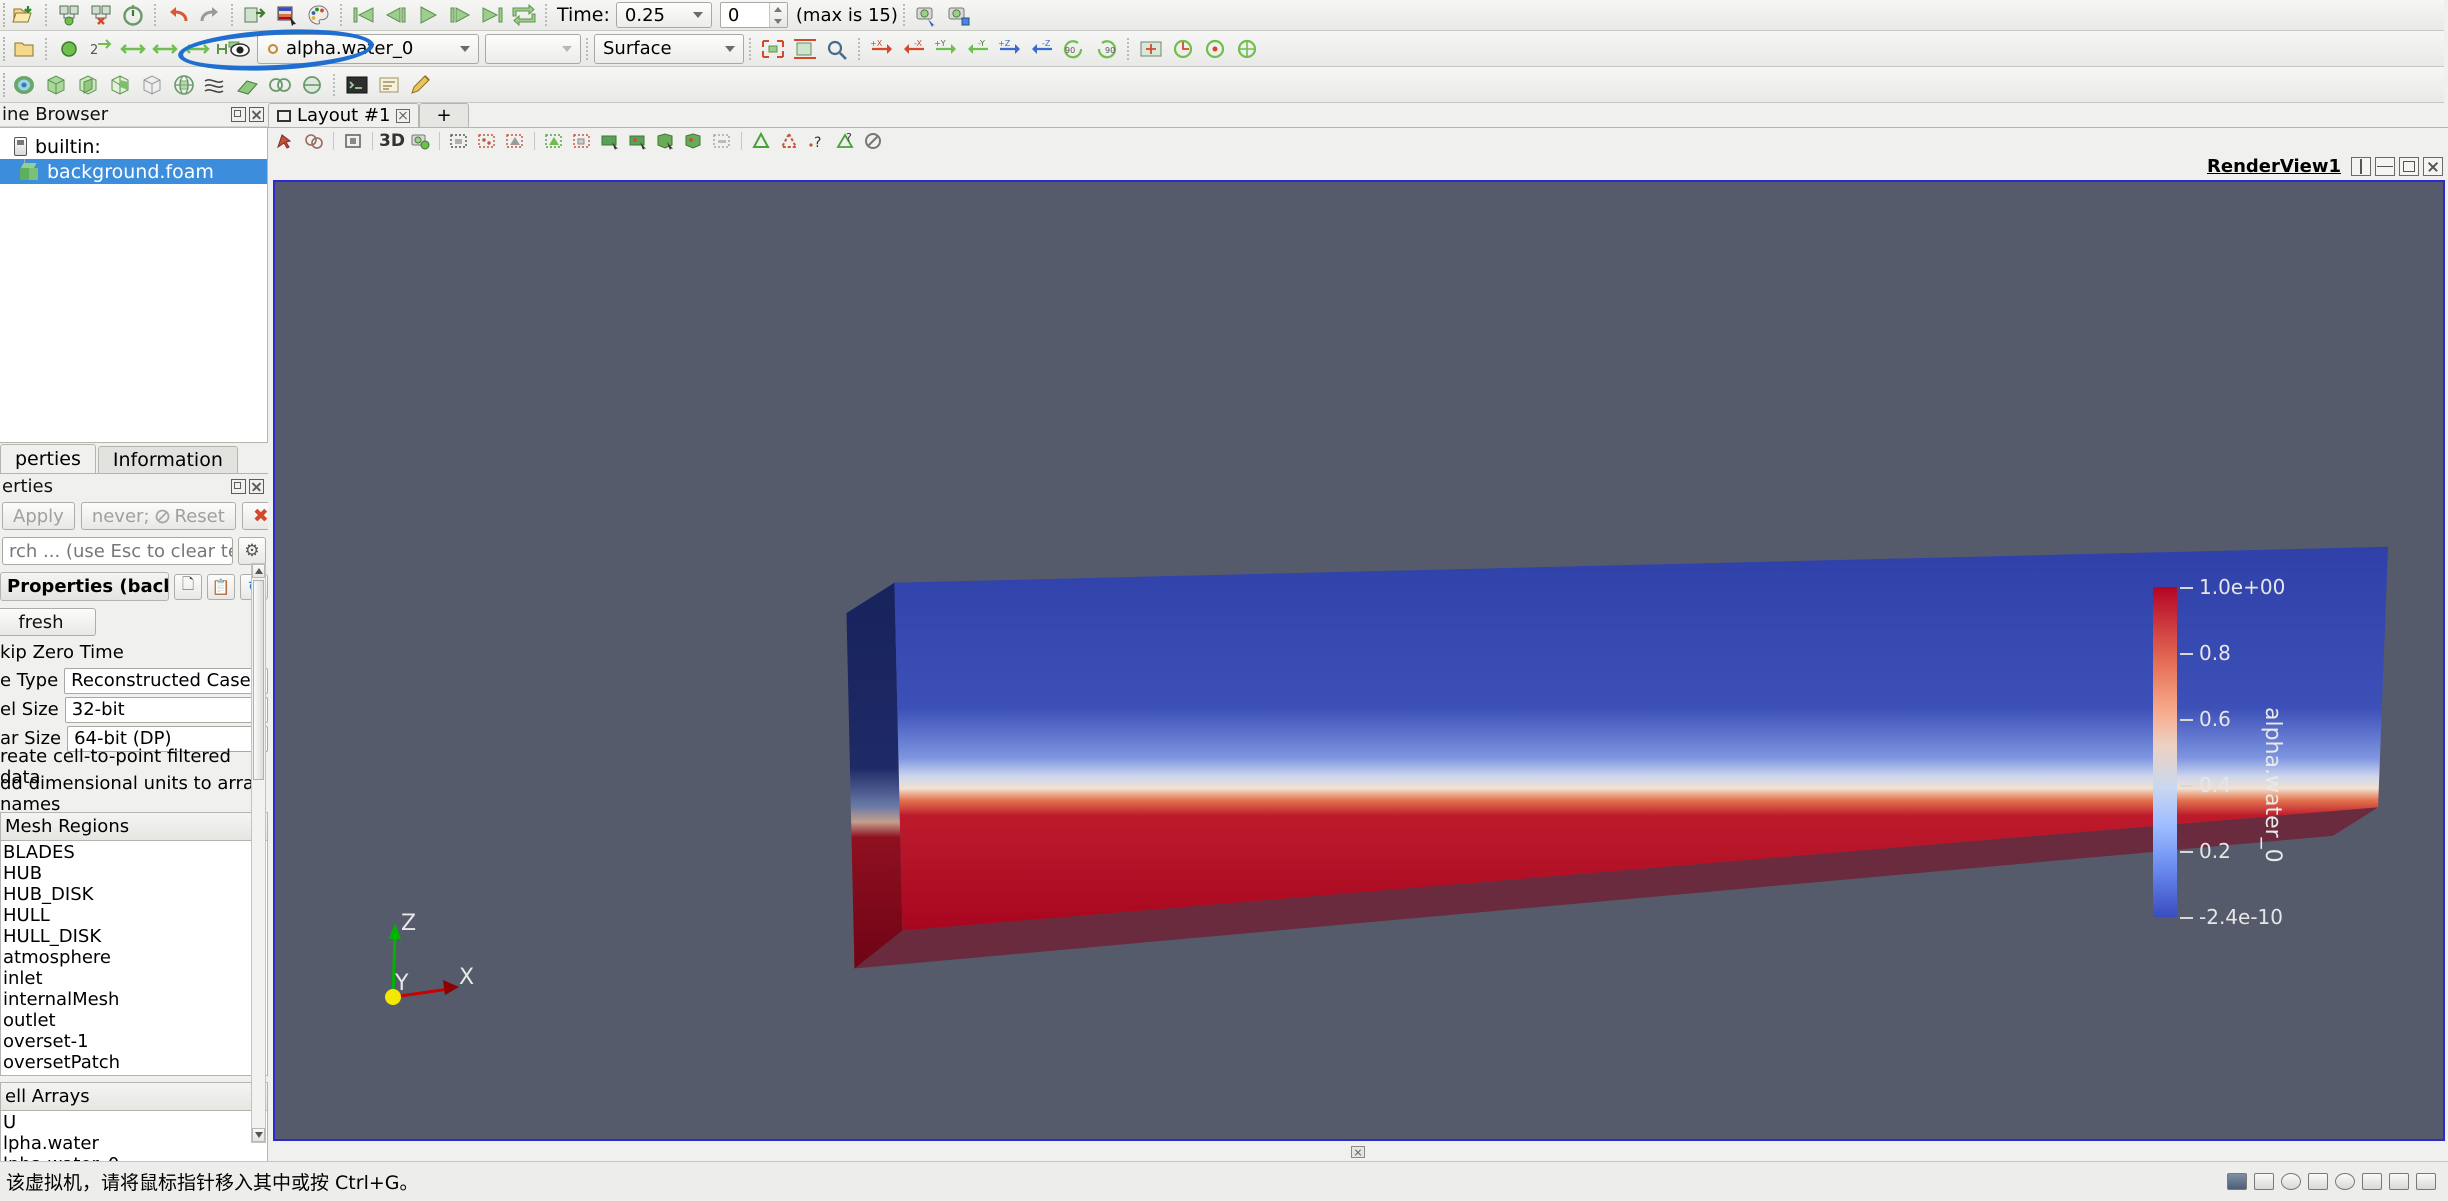  Describe the element at coordinates (669, 48) in the screenshot. I see `representation-combo: Surface` at that location.